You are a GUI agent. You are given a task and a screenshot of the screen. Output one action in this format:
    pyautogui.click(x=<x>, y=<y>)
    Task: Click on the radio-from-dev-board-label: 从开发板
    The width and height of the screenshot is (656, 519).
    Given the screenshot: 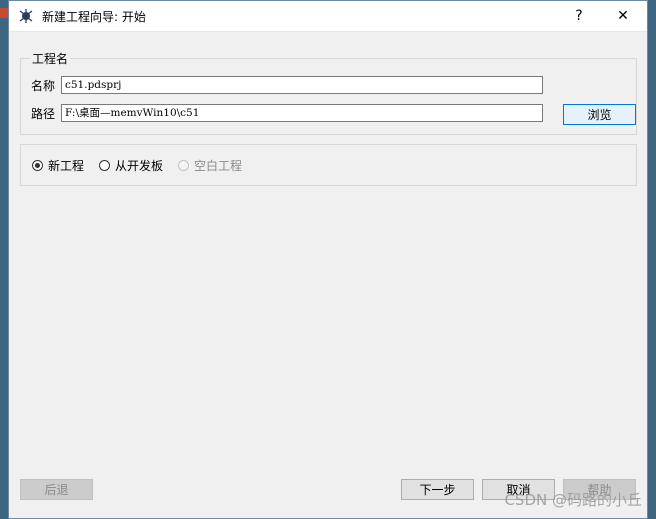 What is the action you would take?
    pyautogui.click(x=139, y=165)
    